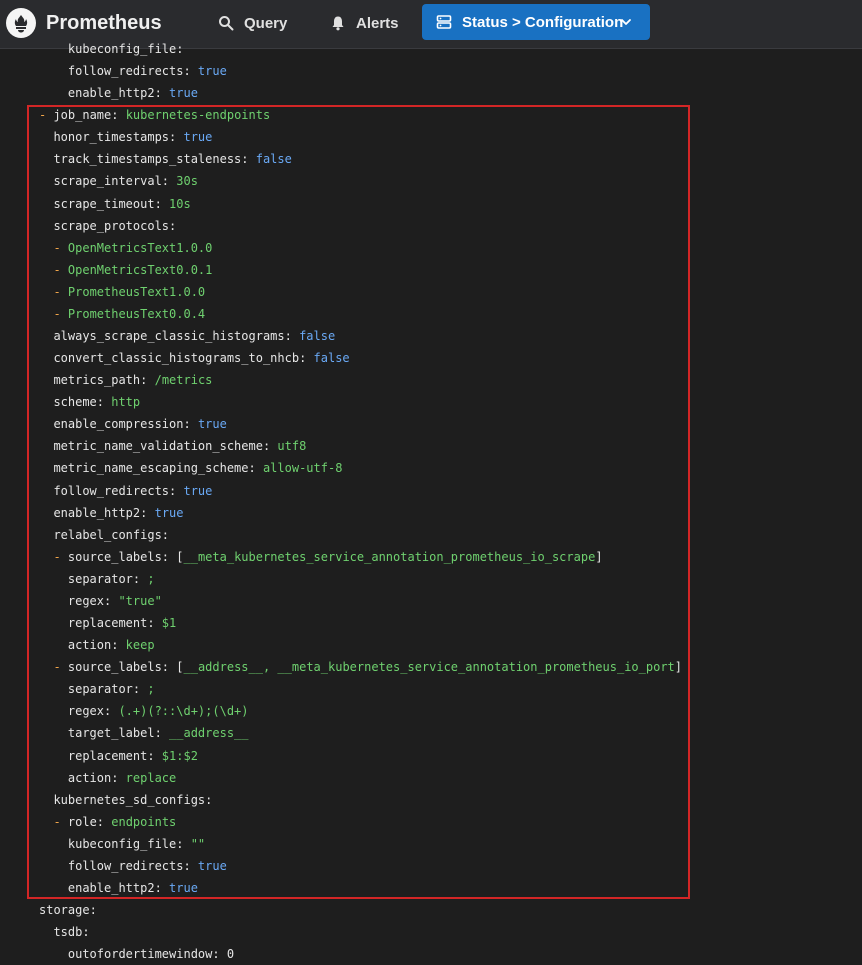  What do you see at coordinates (125, 424) in the screenshot?
I see `config-key: enable_compression:` at bounding box center [125, 424].